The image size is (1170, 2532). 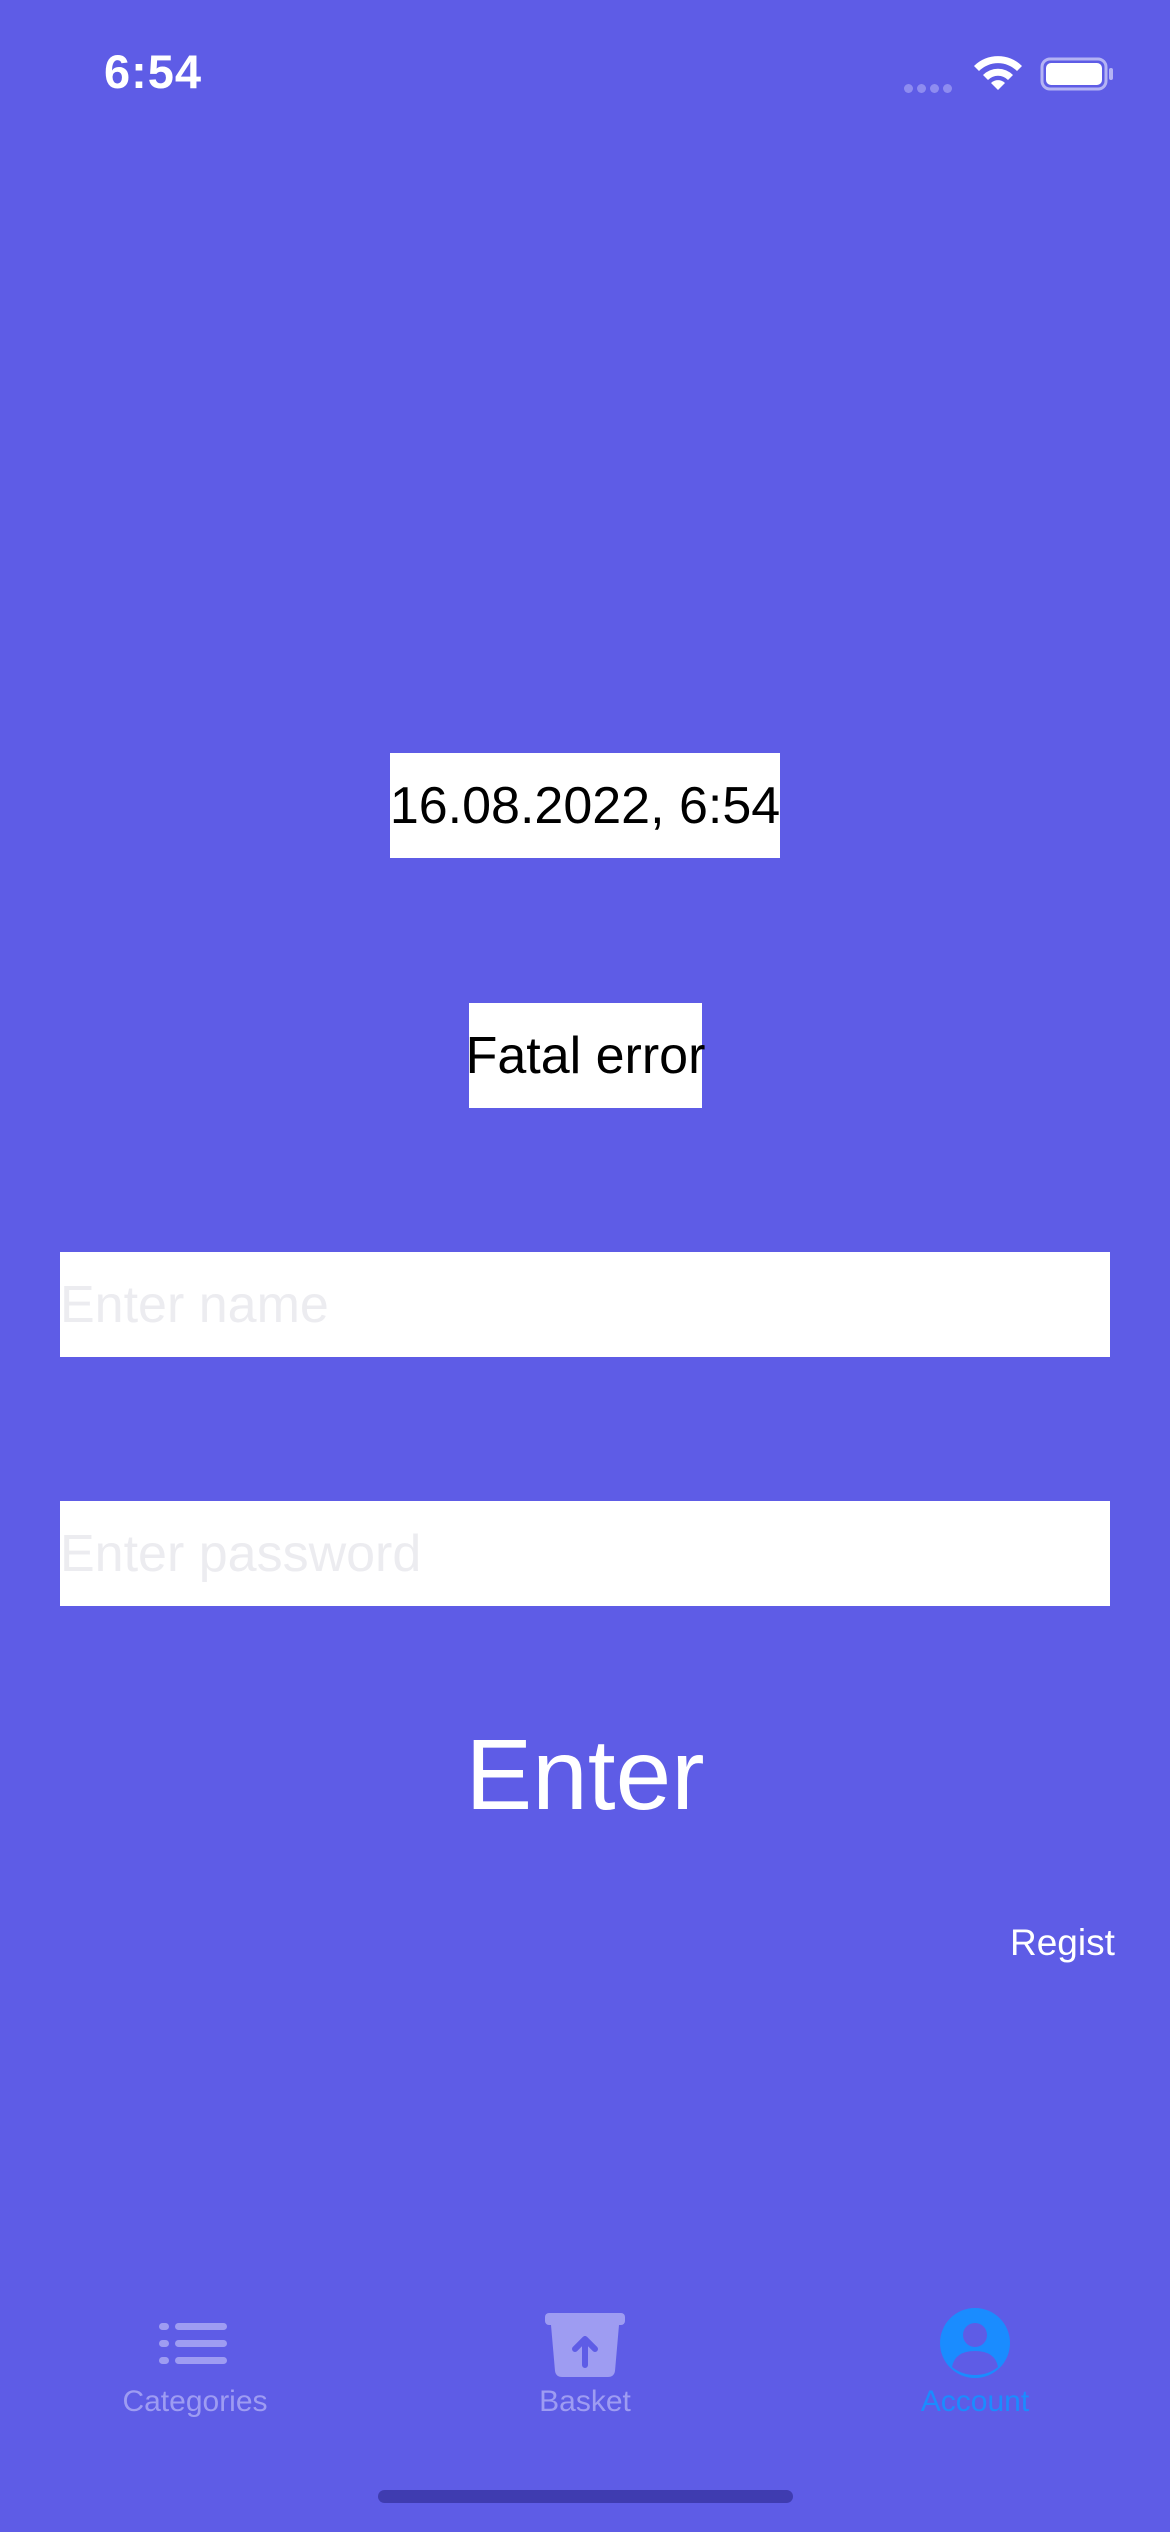 What do you see at coordinates (585, 2496) in the screenshot?
I see `home-indicator` at bounding box center [585, 2496].